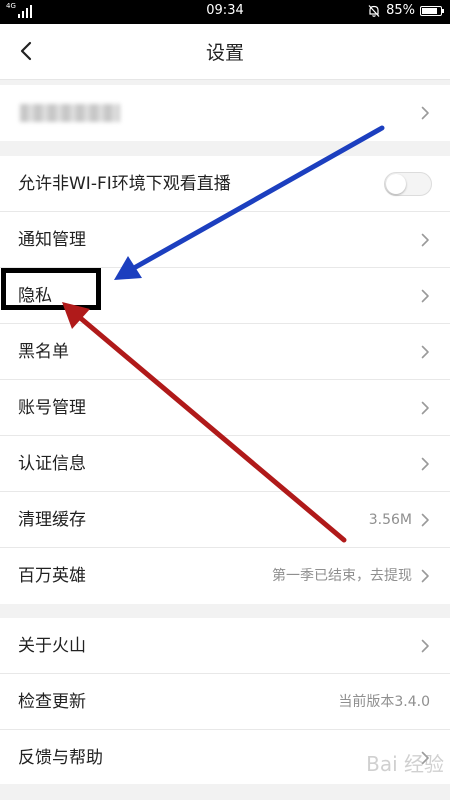  I want to click on row-label: 认证信息, so click(52, 464).